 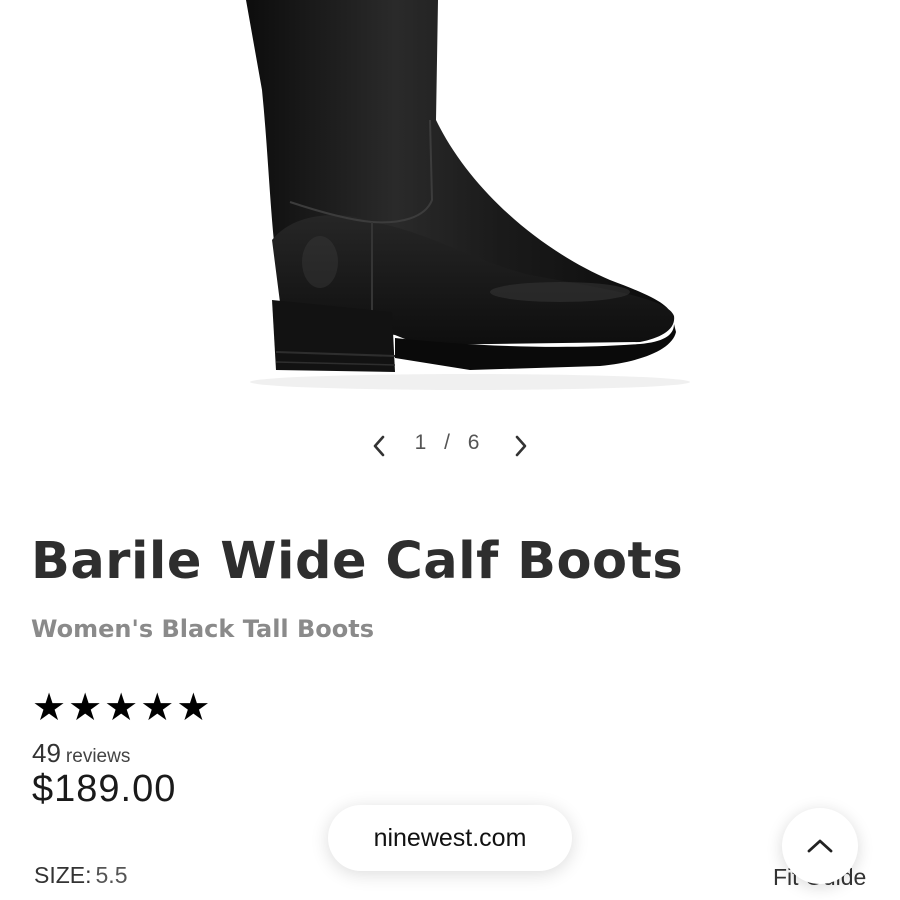 What do you see at coordinates (98, 756) in the screenshot?
I see `review-label: reviews` at bounding box center [98, 756].